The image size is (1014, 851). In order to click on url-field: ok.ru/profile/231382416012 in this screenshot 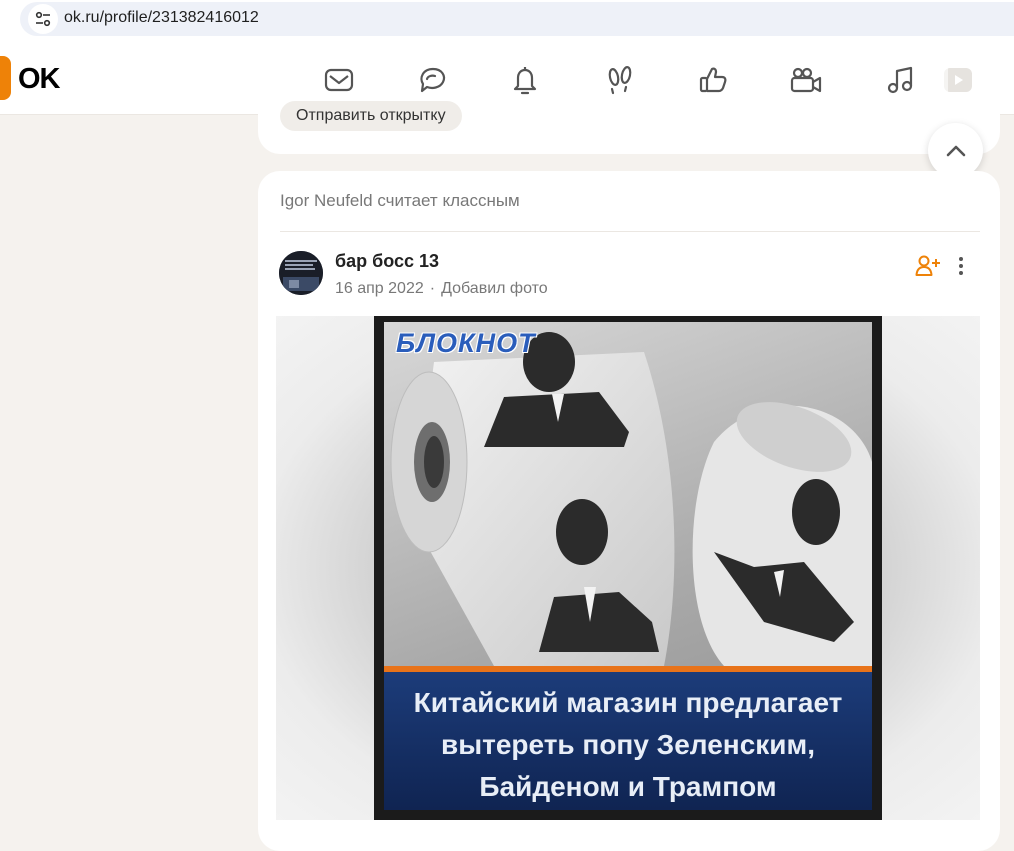, I will do `click(517, 19)`.